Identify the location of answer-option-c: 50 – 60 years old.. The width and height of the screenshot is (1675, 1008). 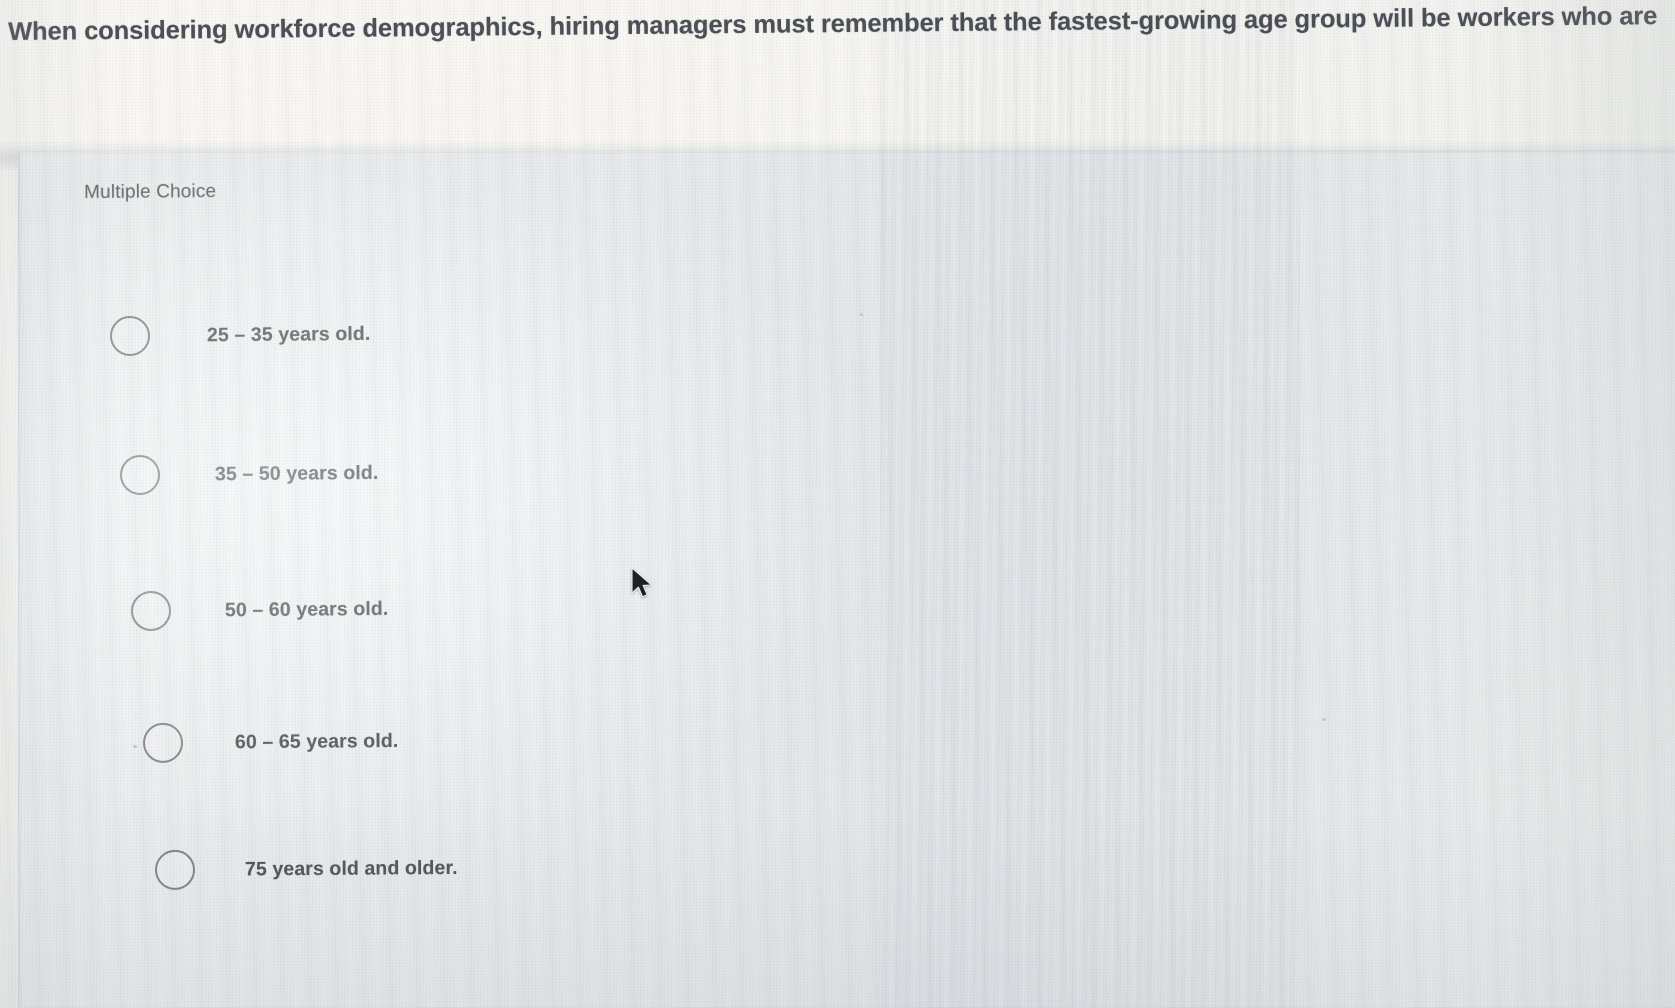
(259, 610).